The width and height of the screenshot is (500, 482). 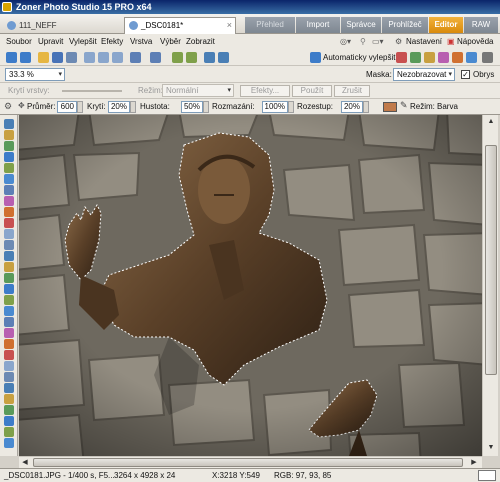 I want to click on diameter-input: 600, so click(x=67, y=107).